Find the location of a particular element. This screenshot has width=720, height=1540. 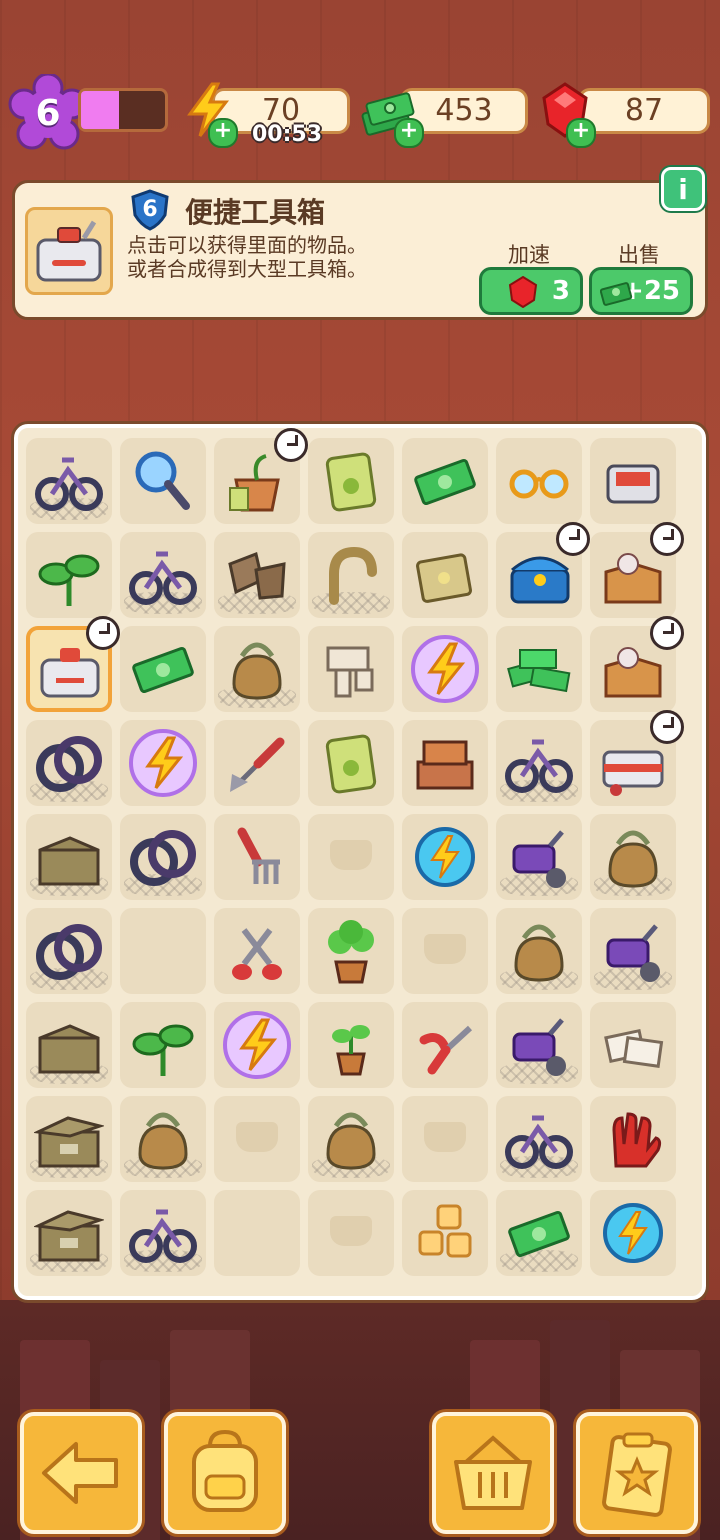

gem-add-button: + is located at coordinates (581, 133).